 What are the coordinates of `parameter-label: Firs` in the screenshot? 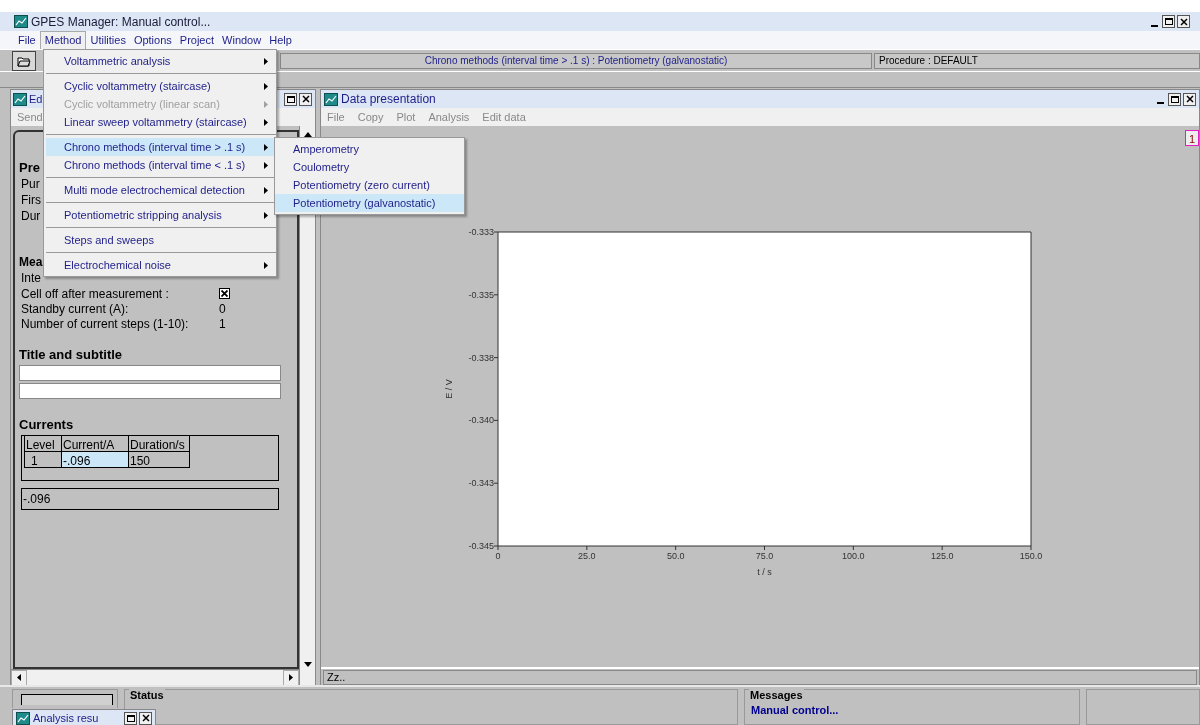 It's located at (31, 200).